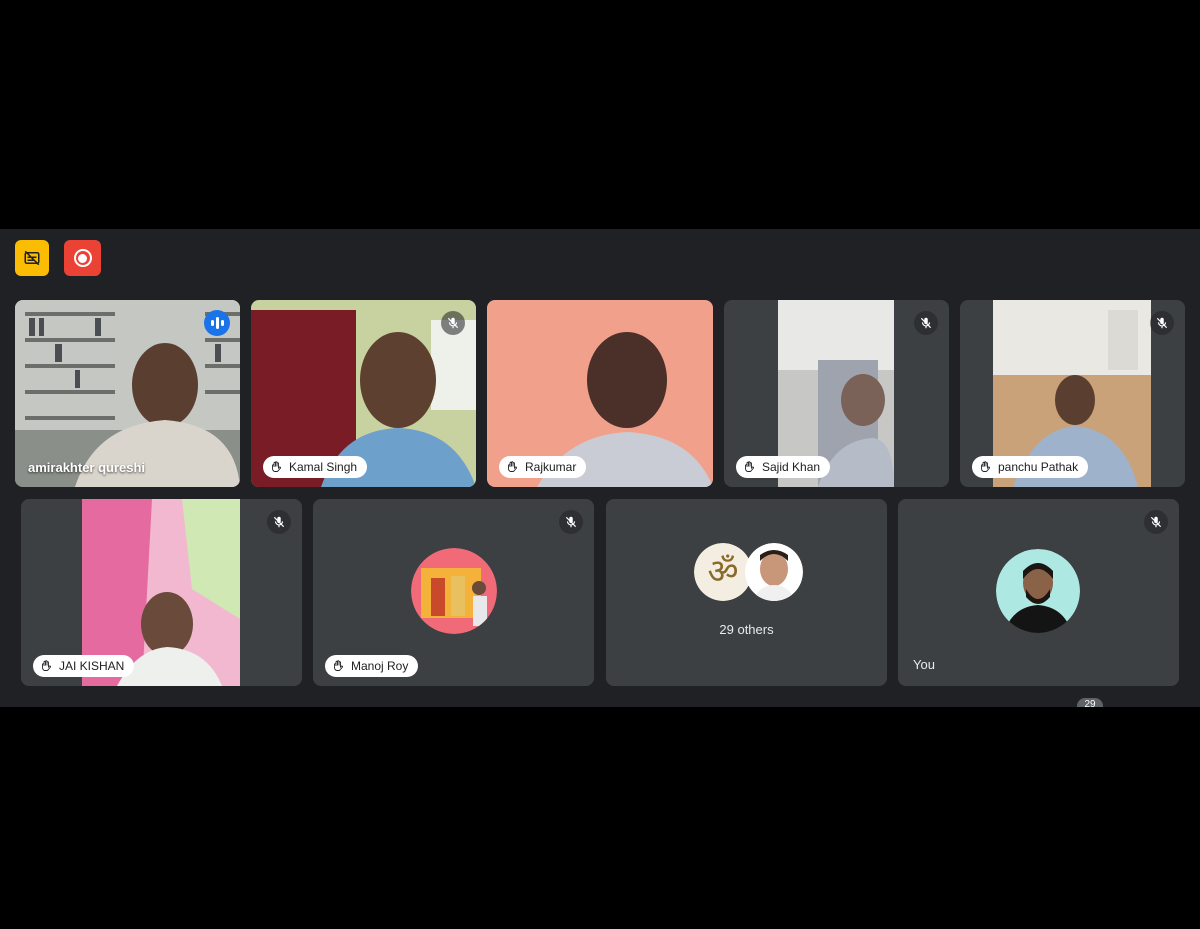  I want to click on others-avatar, so click(774, 572).